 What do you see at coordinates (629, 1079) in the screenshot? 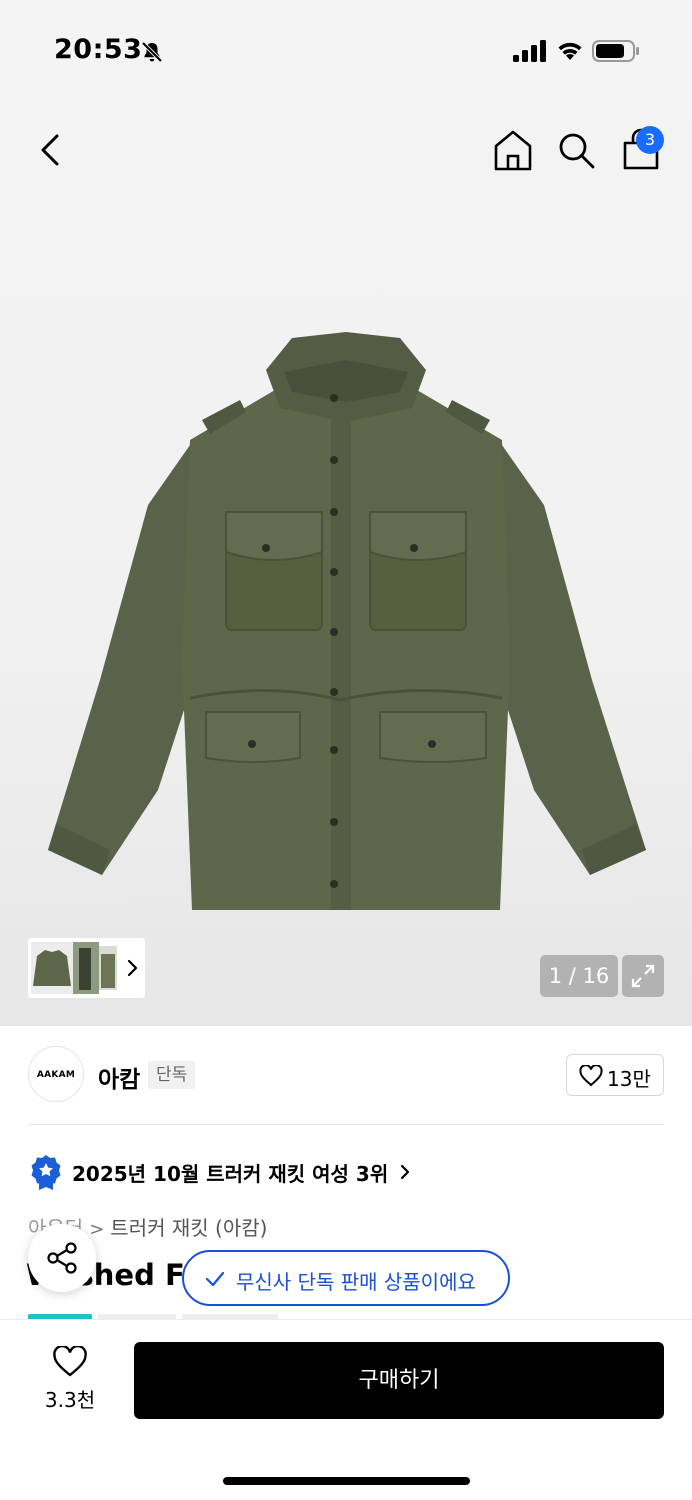
I see `brand-like-count: 13만` at bounding box center [629, 1079].